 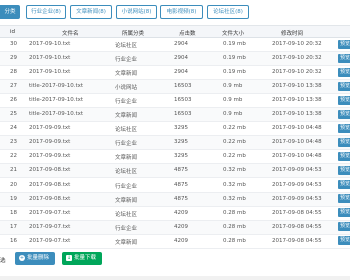 What do you see at coordinates (13, 86) in the screenshot?
I see `cell-id: 27` at bounding box center [13, 86].